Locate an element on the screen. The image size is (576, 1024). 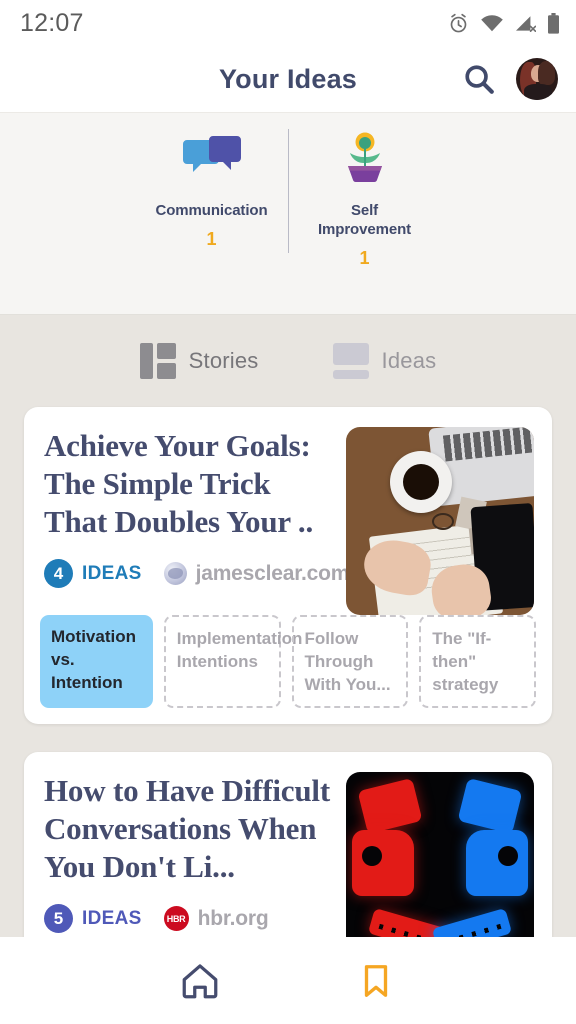
battery-icon is located at coordinates (553, 23).